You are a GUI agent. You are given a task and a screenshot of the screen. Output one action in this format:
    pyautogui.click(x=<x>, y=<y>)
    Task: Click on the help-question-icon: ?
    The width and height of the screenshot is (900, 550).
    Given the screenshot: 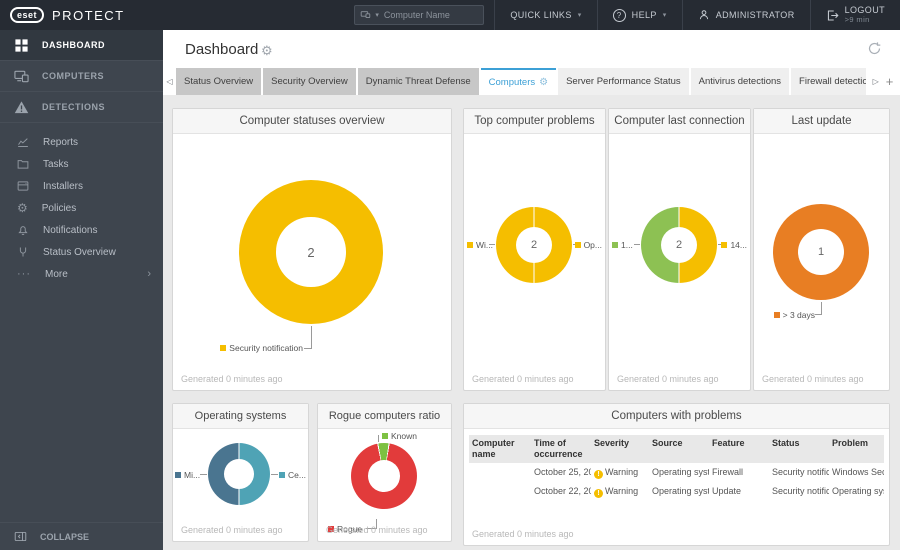 What is the action you would take?
    pyautogui.click(x=619, y=15)
    